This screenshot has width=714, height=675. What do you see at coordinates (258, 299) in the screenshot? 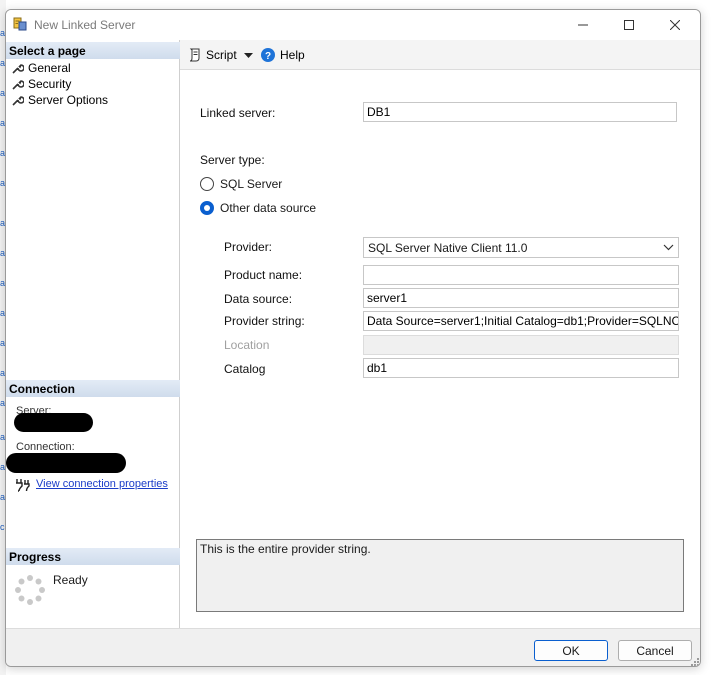
I see `data-source-label: Data source:` at bounding box center [258, 299].